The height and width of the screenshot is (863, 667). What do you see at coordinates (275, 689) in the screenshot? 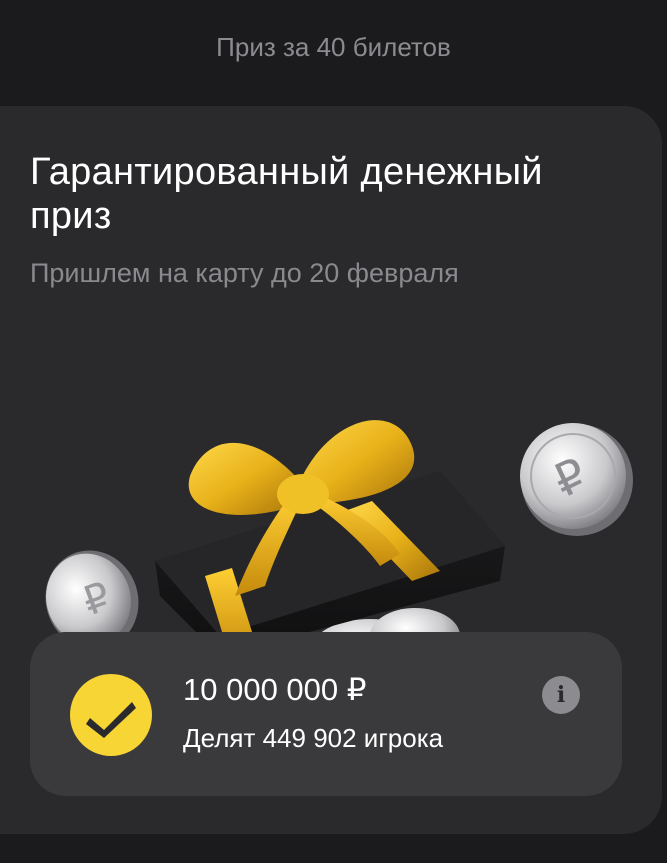
I see `prize-amount: 10 000 000 ₽` at bounding box center [275, 689].